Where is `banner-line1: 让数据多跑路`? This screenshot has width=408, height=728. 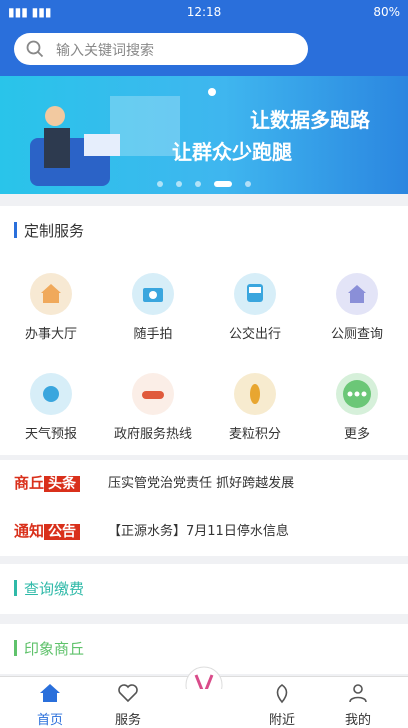 banner-line1: 让数据多跑路 is located at coordinates (310, 120).